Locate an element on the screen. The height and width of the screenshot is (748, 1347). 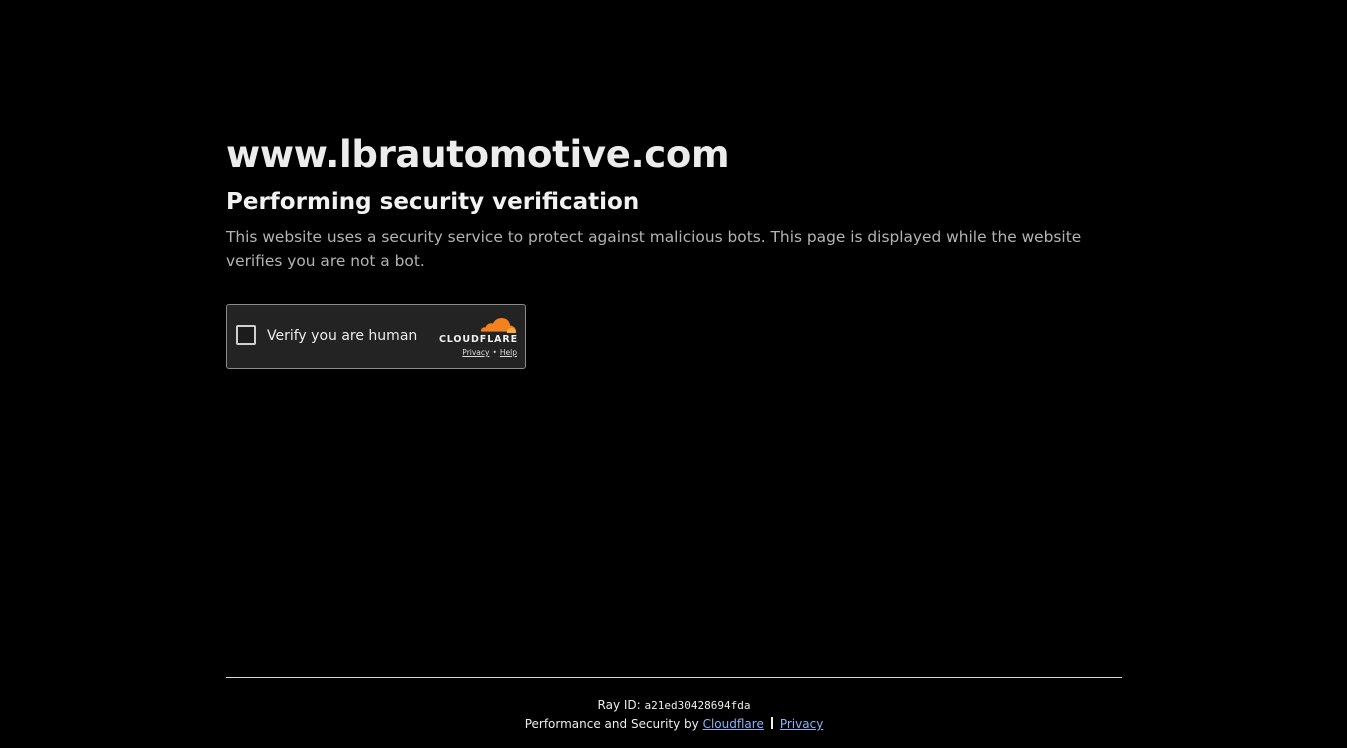
footer-separator is located at coordinates (771, 723).